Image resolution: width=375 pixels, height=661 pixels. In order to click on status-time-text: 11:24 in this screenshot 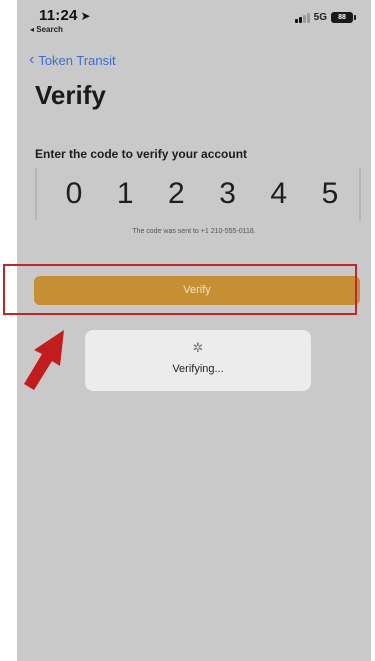, I will do `click(58, 15)`.